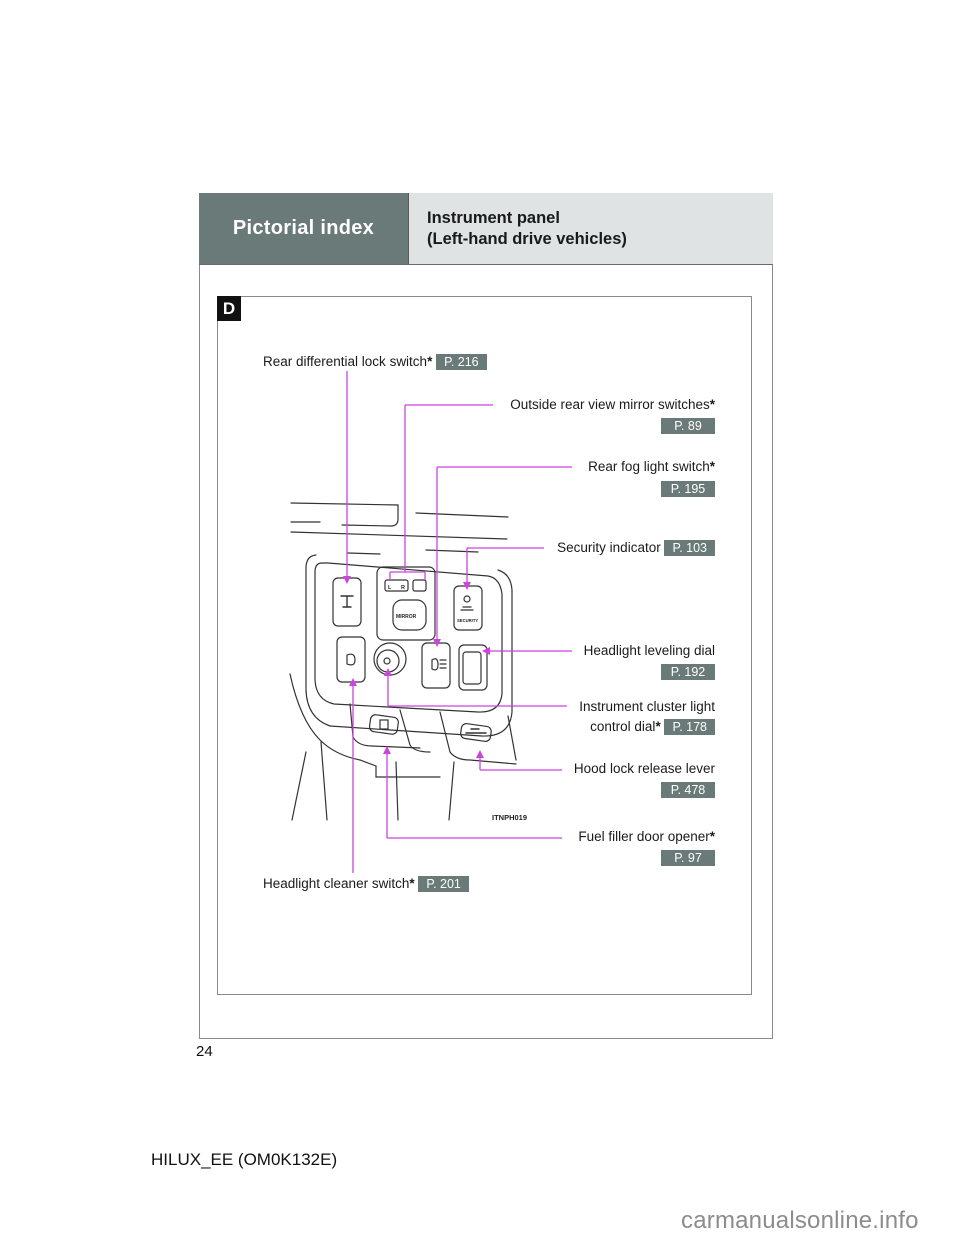  I want to click on document-id: HILUX_EE (OM0K132E), so click(244, 1159).